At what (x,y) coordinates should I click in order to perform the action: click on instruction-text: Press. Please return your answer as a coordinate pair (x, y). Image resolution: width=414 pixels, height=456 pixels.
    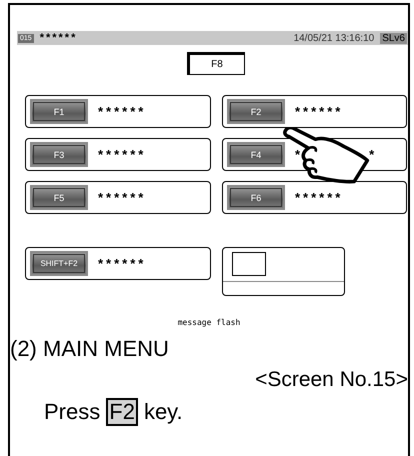
    Looking at the image, I should click on (72, 412).